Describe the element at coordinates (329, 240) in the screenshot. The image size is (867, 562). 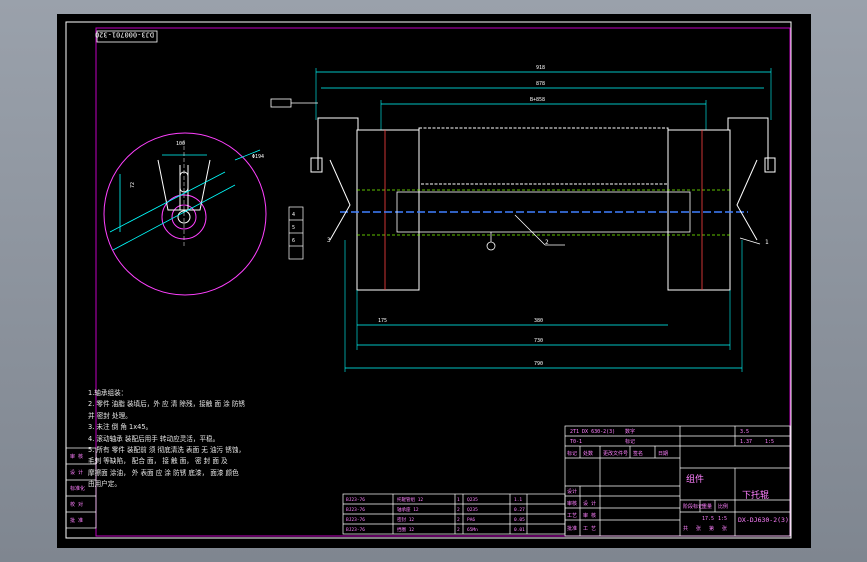
I see `callout-3: 3` at that location.